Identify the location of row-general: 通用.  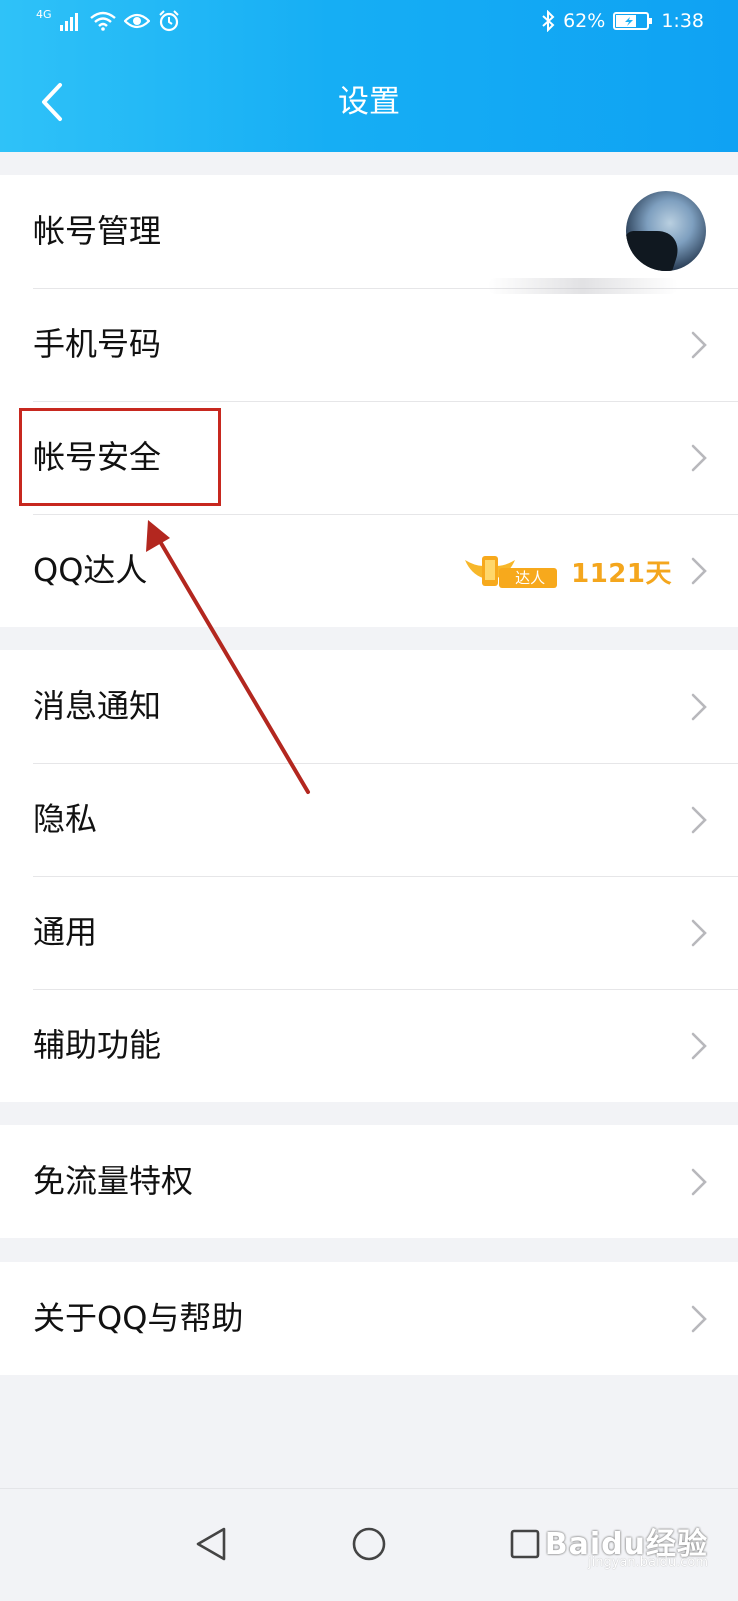
(369, 932).